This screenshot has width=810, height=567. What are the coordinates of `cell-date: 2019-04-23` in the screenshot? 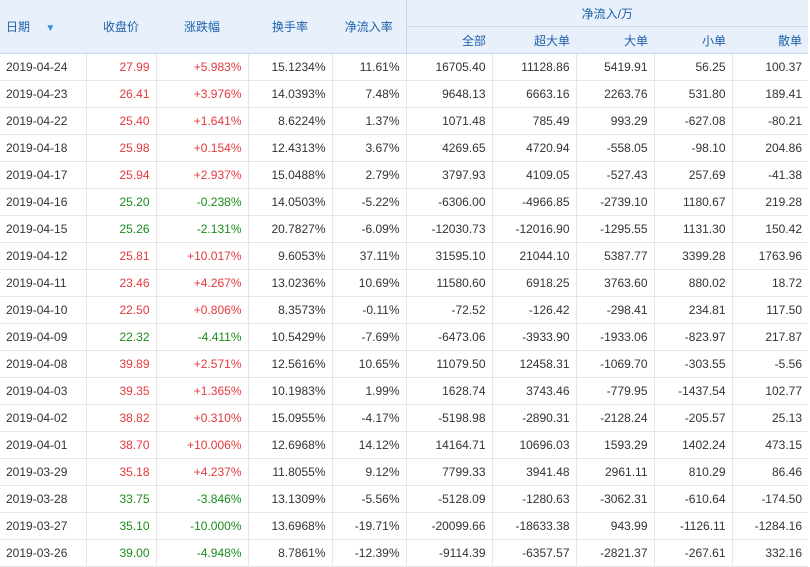 It's located at (43, 94).